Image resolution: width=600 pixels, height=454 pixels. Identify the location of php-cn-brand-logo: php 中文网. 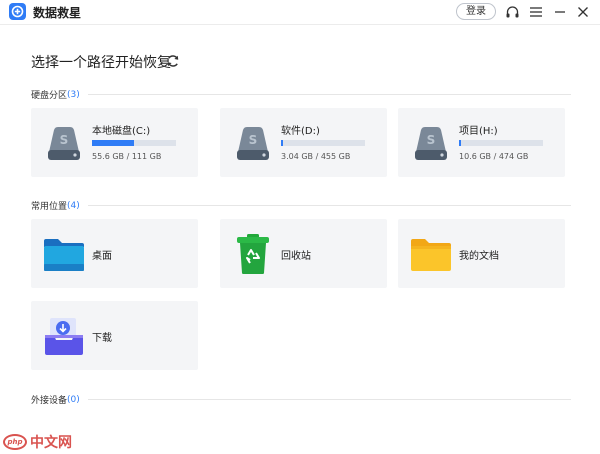
(37, 442).